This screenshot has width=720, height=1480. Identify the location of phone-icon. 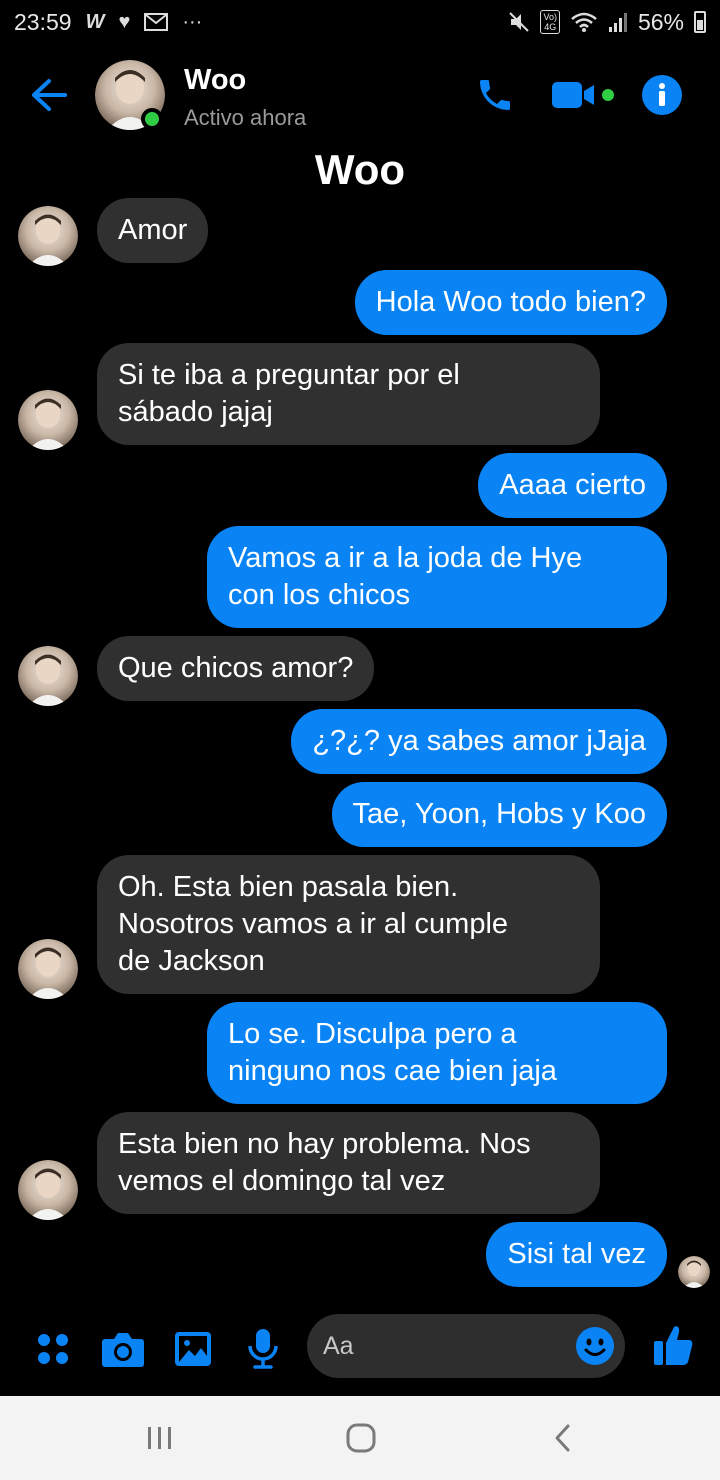
(495, 95).